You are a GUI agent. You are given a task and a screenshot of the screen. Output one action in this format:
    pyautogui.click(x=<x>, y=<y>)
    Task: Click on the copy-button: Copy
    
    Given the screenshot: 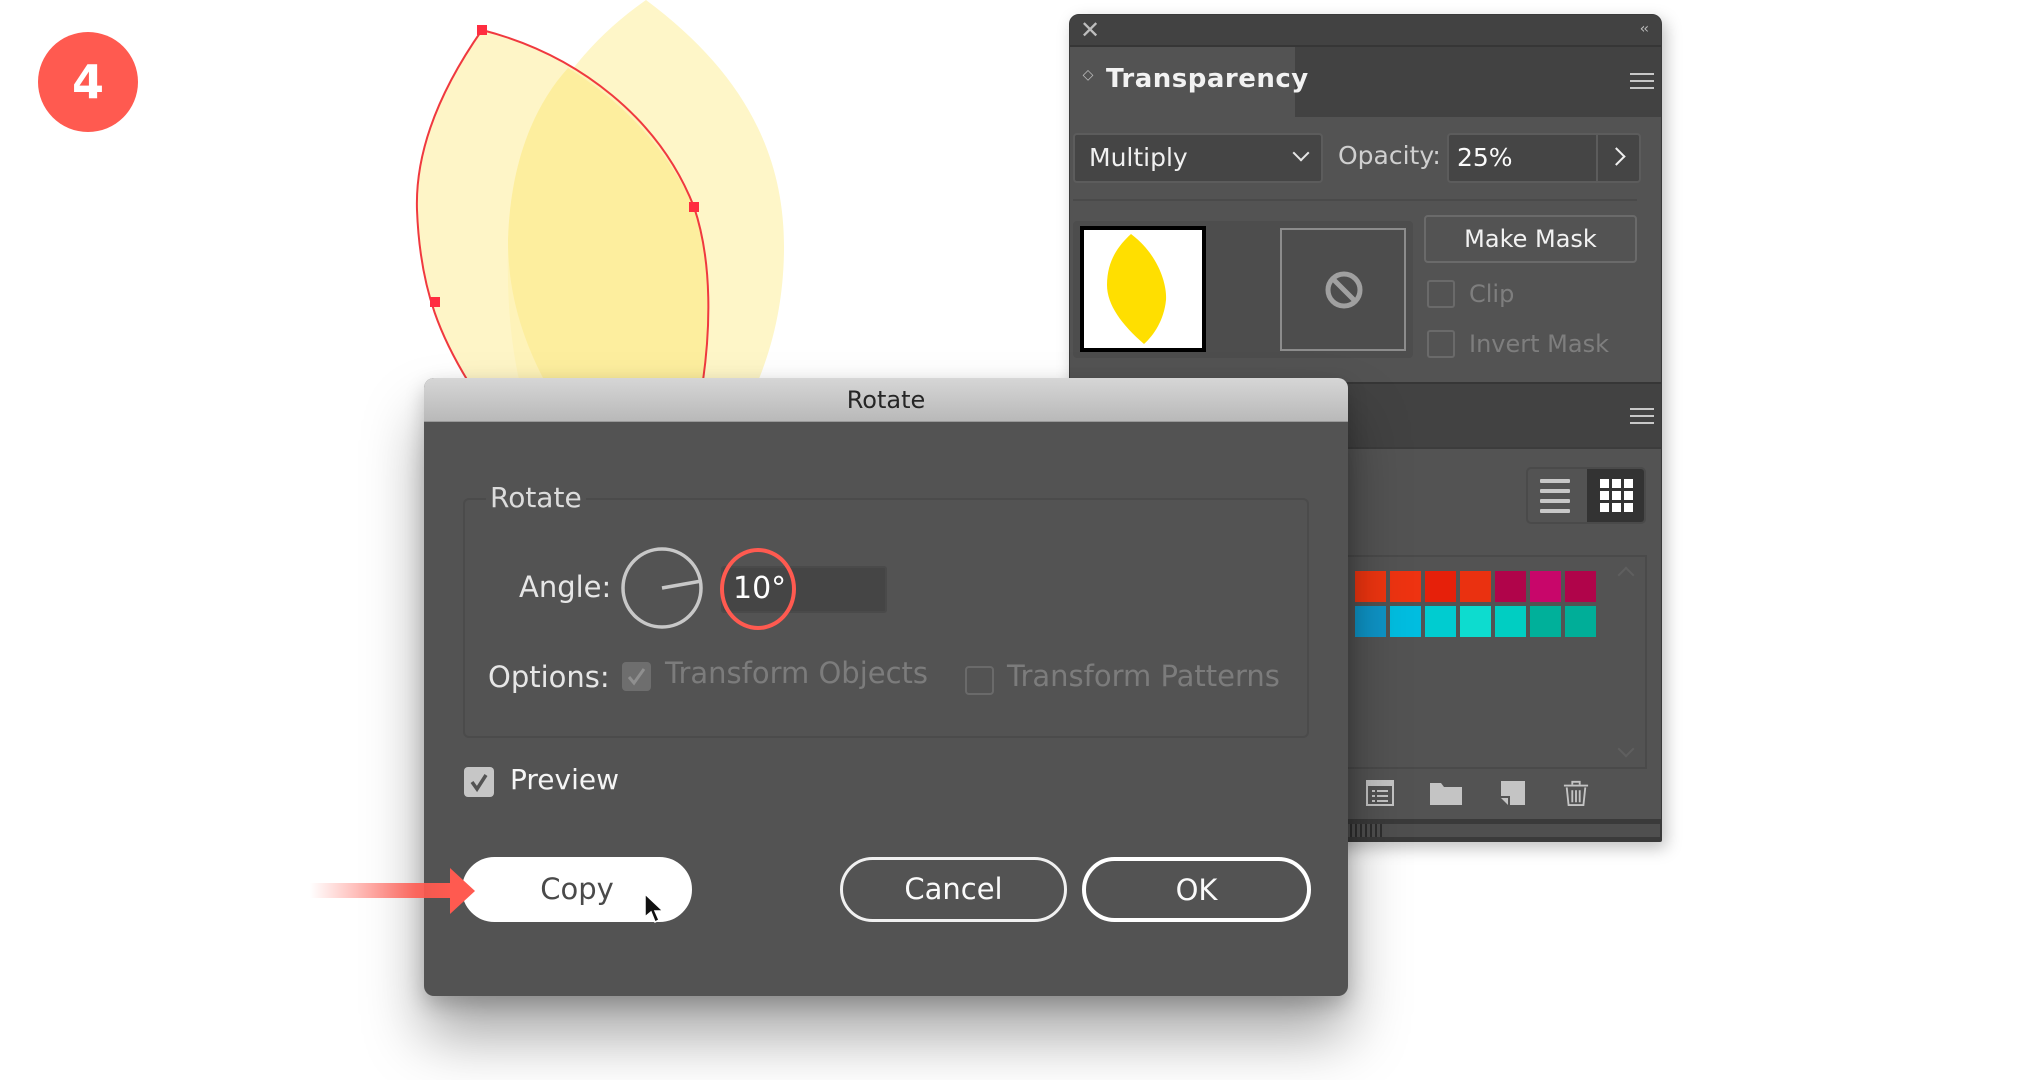 What is the action you would take?
    pyautogui.click(x=577, y=889)
    